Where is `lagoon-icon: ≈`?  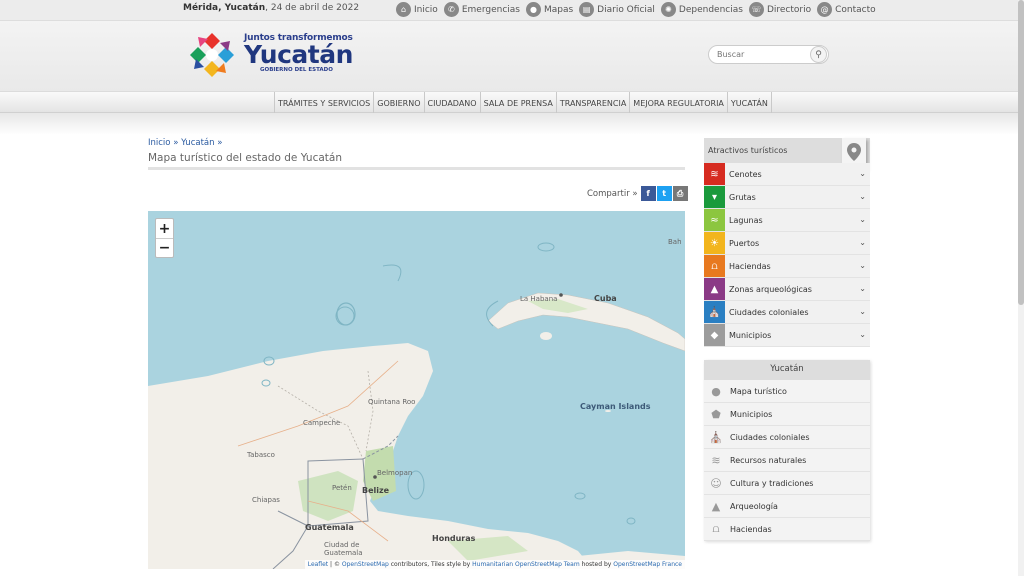
lagoon-icon: ≈ is located at coordinates (714, 220).